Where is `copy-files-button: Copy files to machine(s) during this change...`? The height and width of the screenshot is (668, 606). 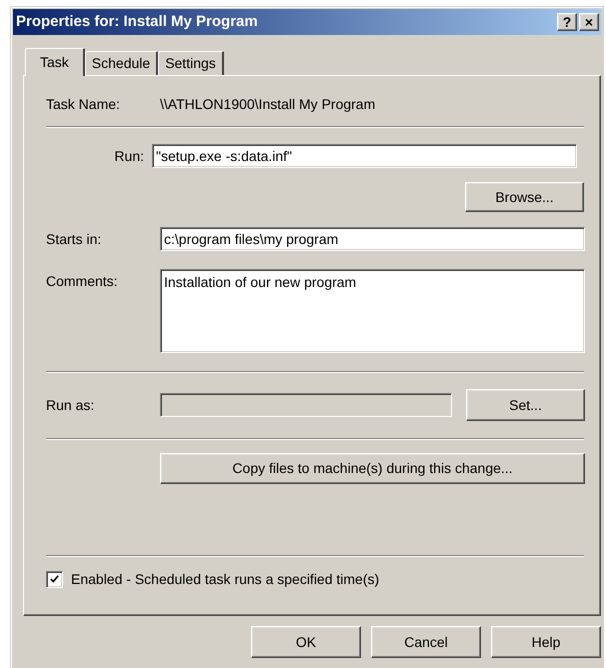 copy-files-button: Copy files to machine(s) during this change... is located at coordinates (372, 468).